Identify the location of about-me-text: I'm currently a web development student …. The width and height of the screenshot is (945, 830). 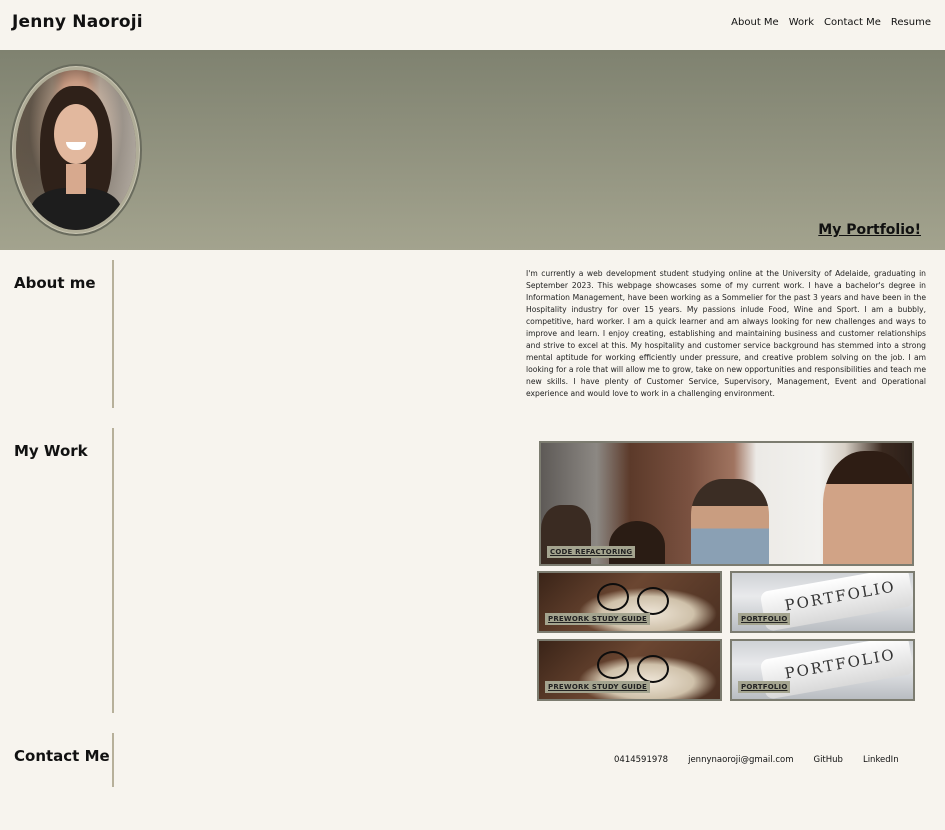
(726, 333).